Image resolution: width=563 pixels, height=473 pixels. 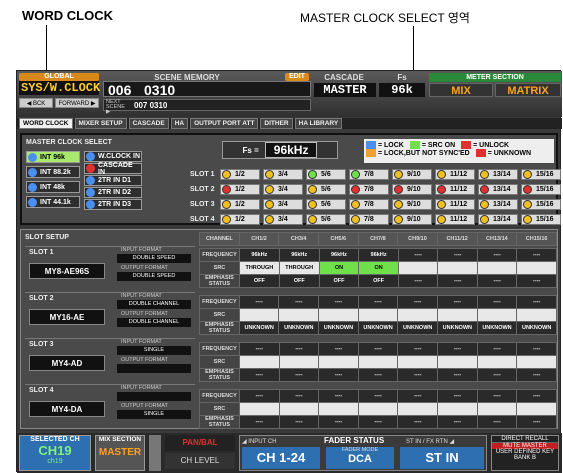 I want to click on slot-card-name: MY4-DA, so click(x=67, y=409).